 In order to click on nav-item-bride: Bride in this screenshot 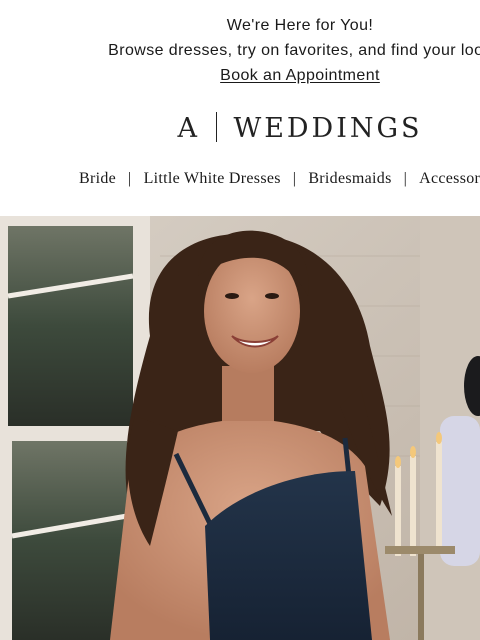, I will do `click(97, 179)`.